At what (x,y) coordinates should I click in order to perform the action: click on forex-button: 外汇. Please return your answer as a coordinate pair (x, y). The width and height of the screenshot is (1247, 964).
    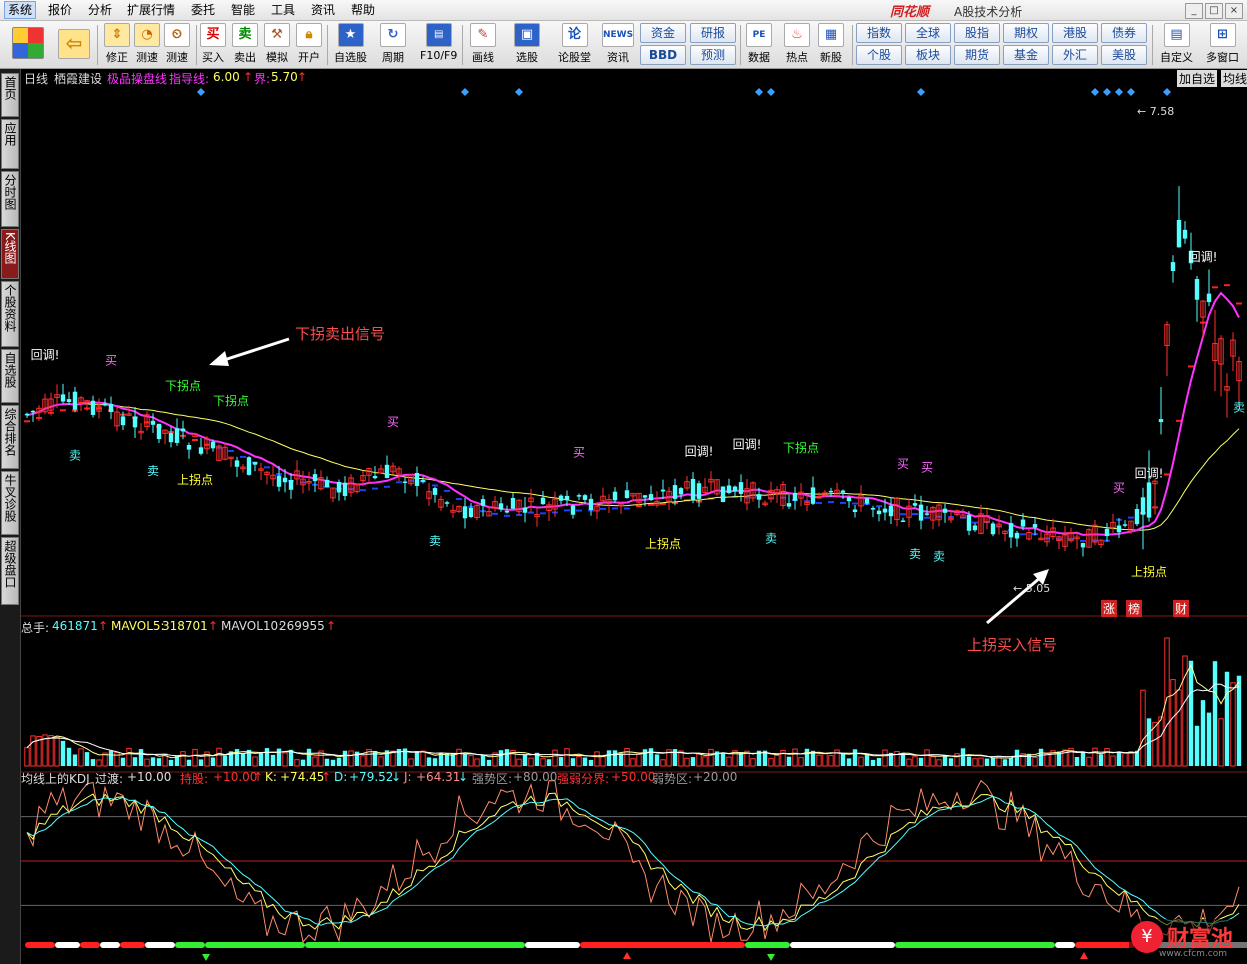
    Looking at the image, I should click on (1075, 55).